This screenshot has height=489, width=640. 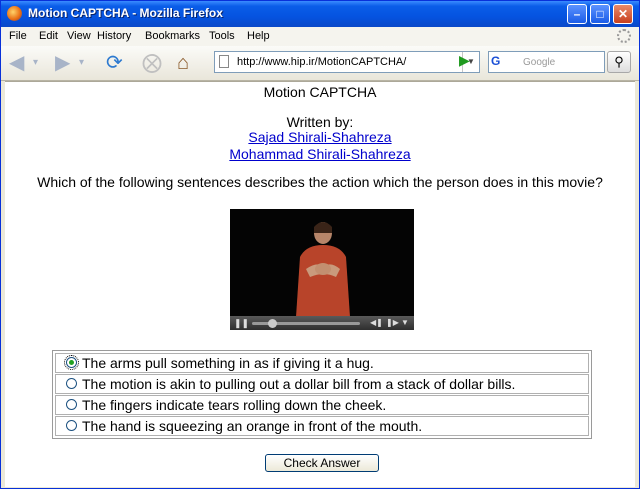 What do you see at coordinates (114, 63) in the screenshot?
I see `reload-icon: ⟳` at bounding box center [114, 63].